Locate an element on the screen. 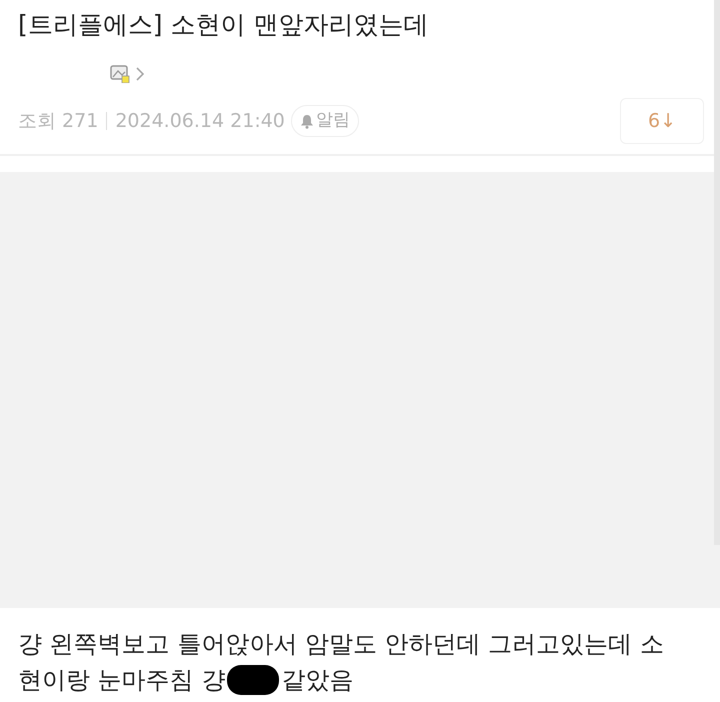  body-text: 걍 왼쪽벽보고 틀어앉아서 암말도 안하던데 그러고있는데 소 is located at coordinates (341, 644).